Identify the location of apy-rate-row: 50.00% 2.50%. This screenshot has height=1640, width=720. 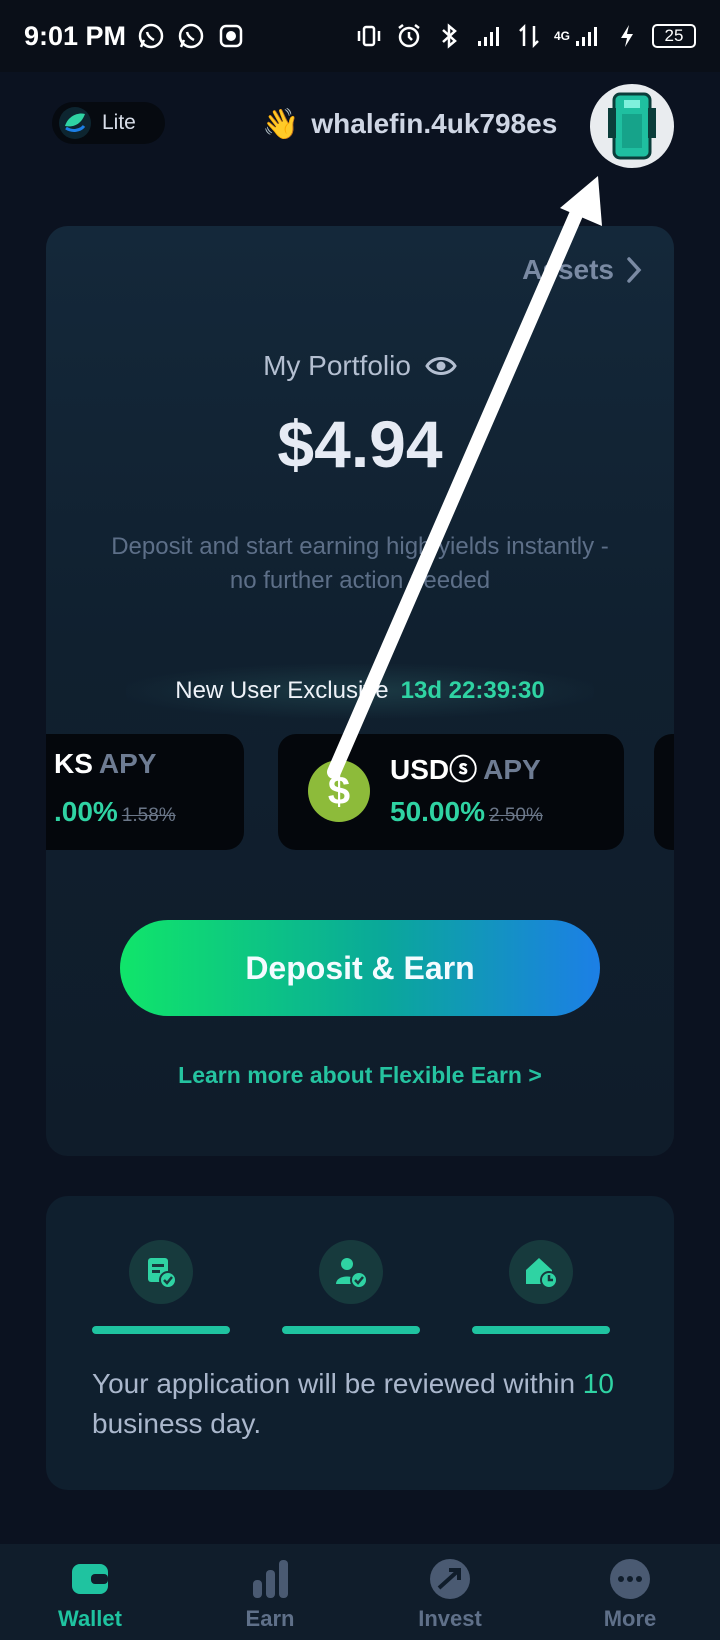
(466, 812).